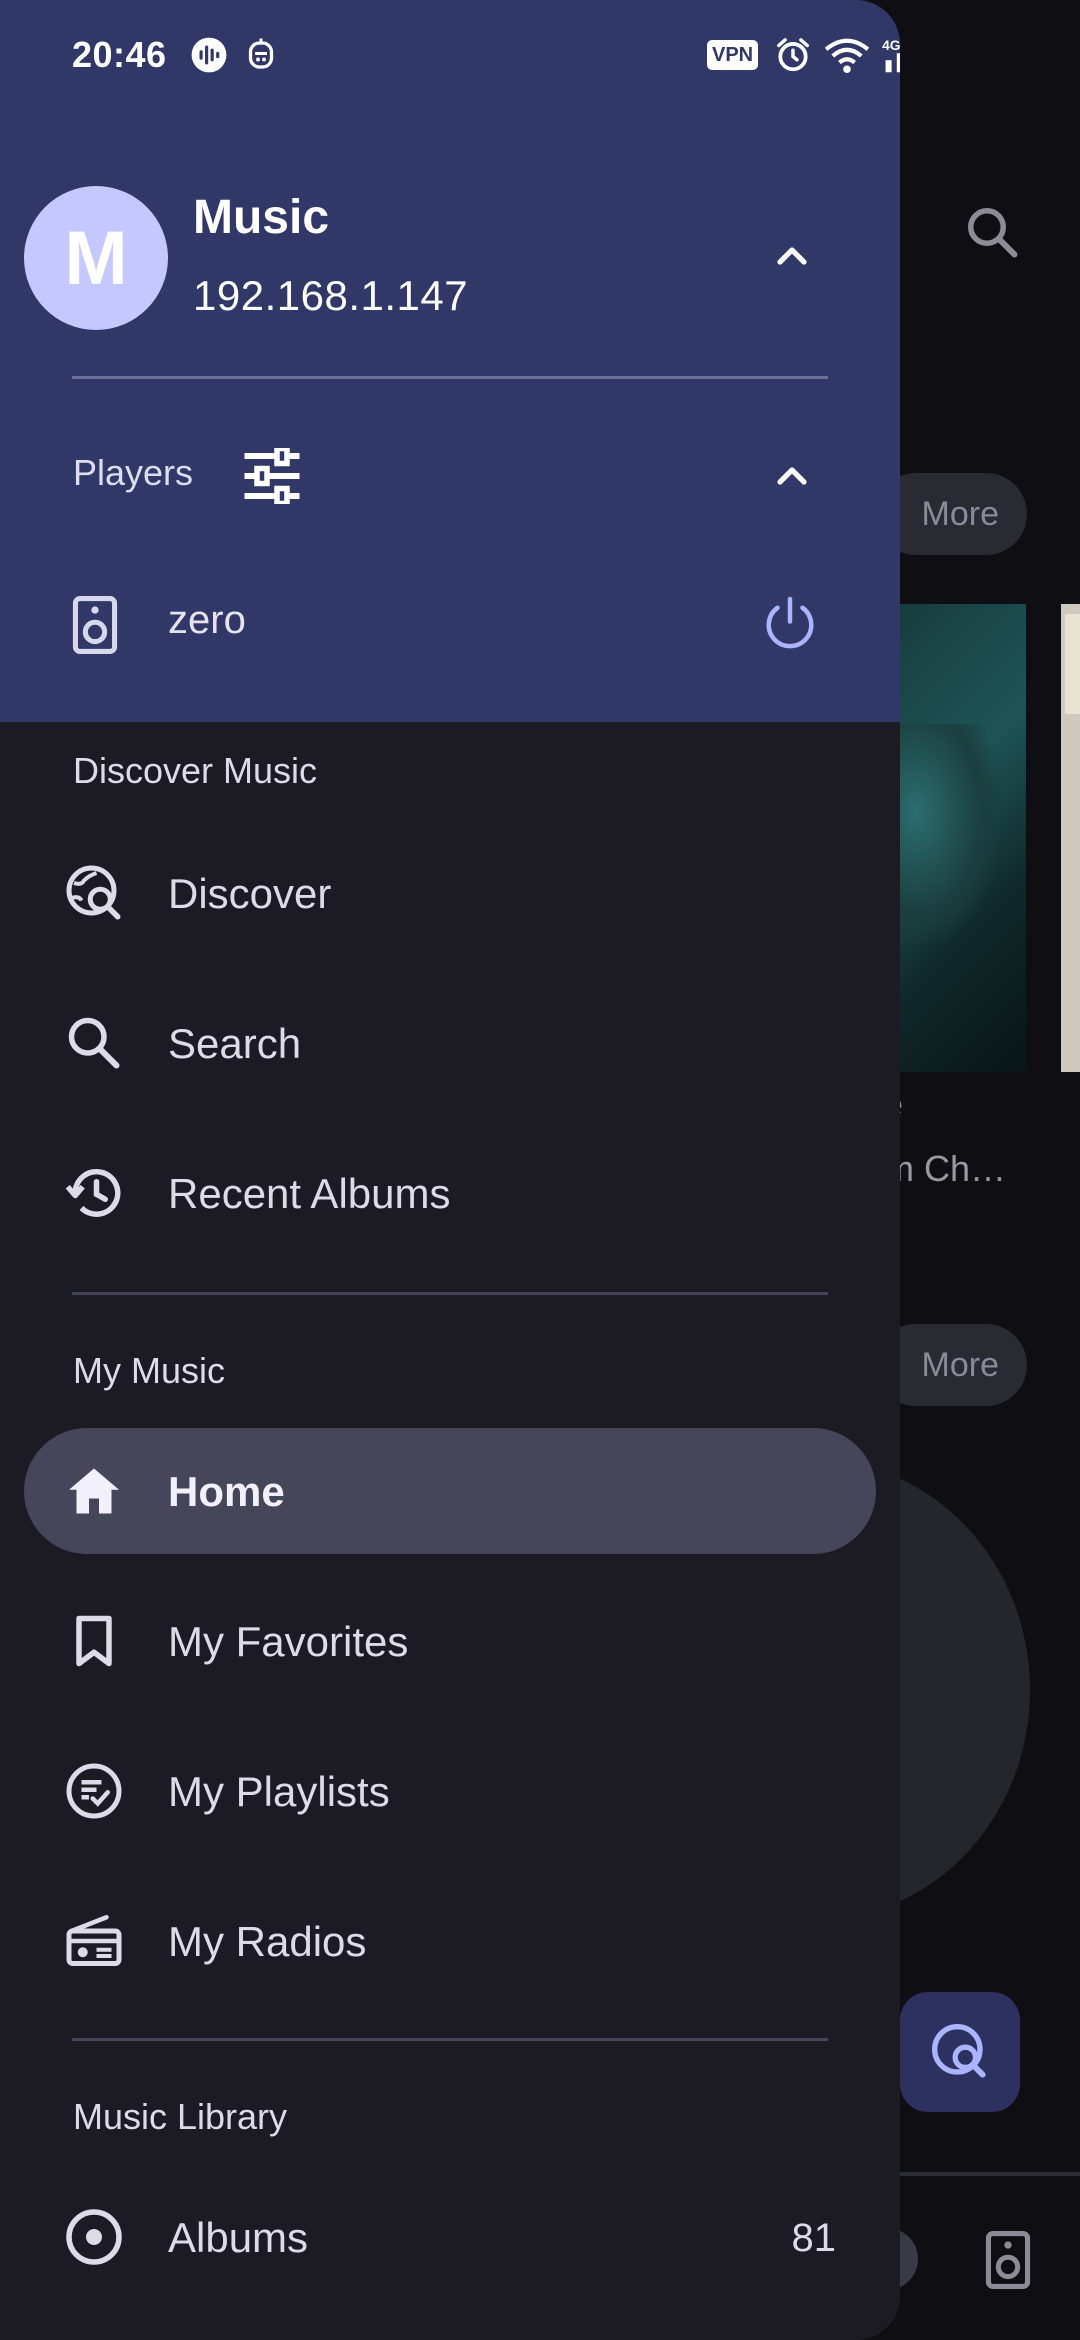  I want to click on section-header-music-library: Music Library, so click(180, 2116).